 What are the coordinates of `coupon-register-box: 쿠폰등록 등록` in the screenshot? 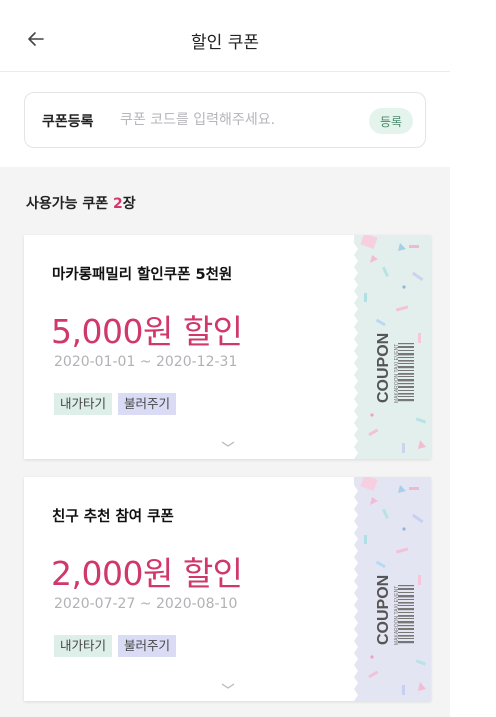 It's located at (225, 120).